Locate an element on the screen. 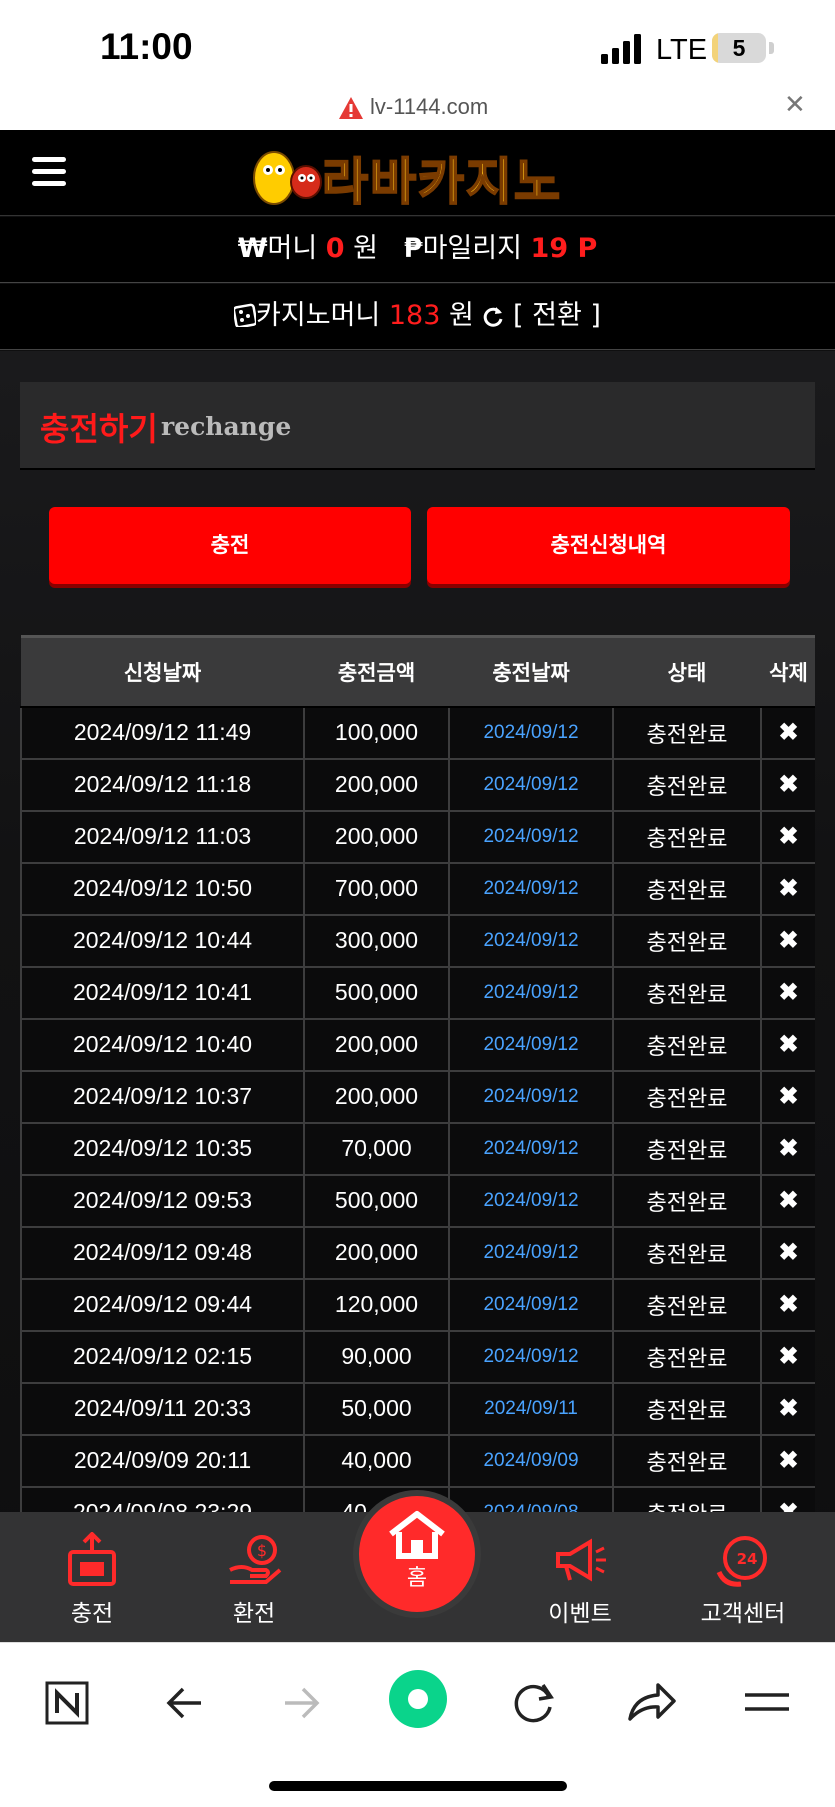 This screenshot has height=1807, width=835. battery-level: 5 is located at coordinates (739, 48).